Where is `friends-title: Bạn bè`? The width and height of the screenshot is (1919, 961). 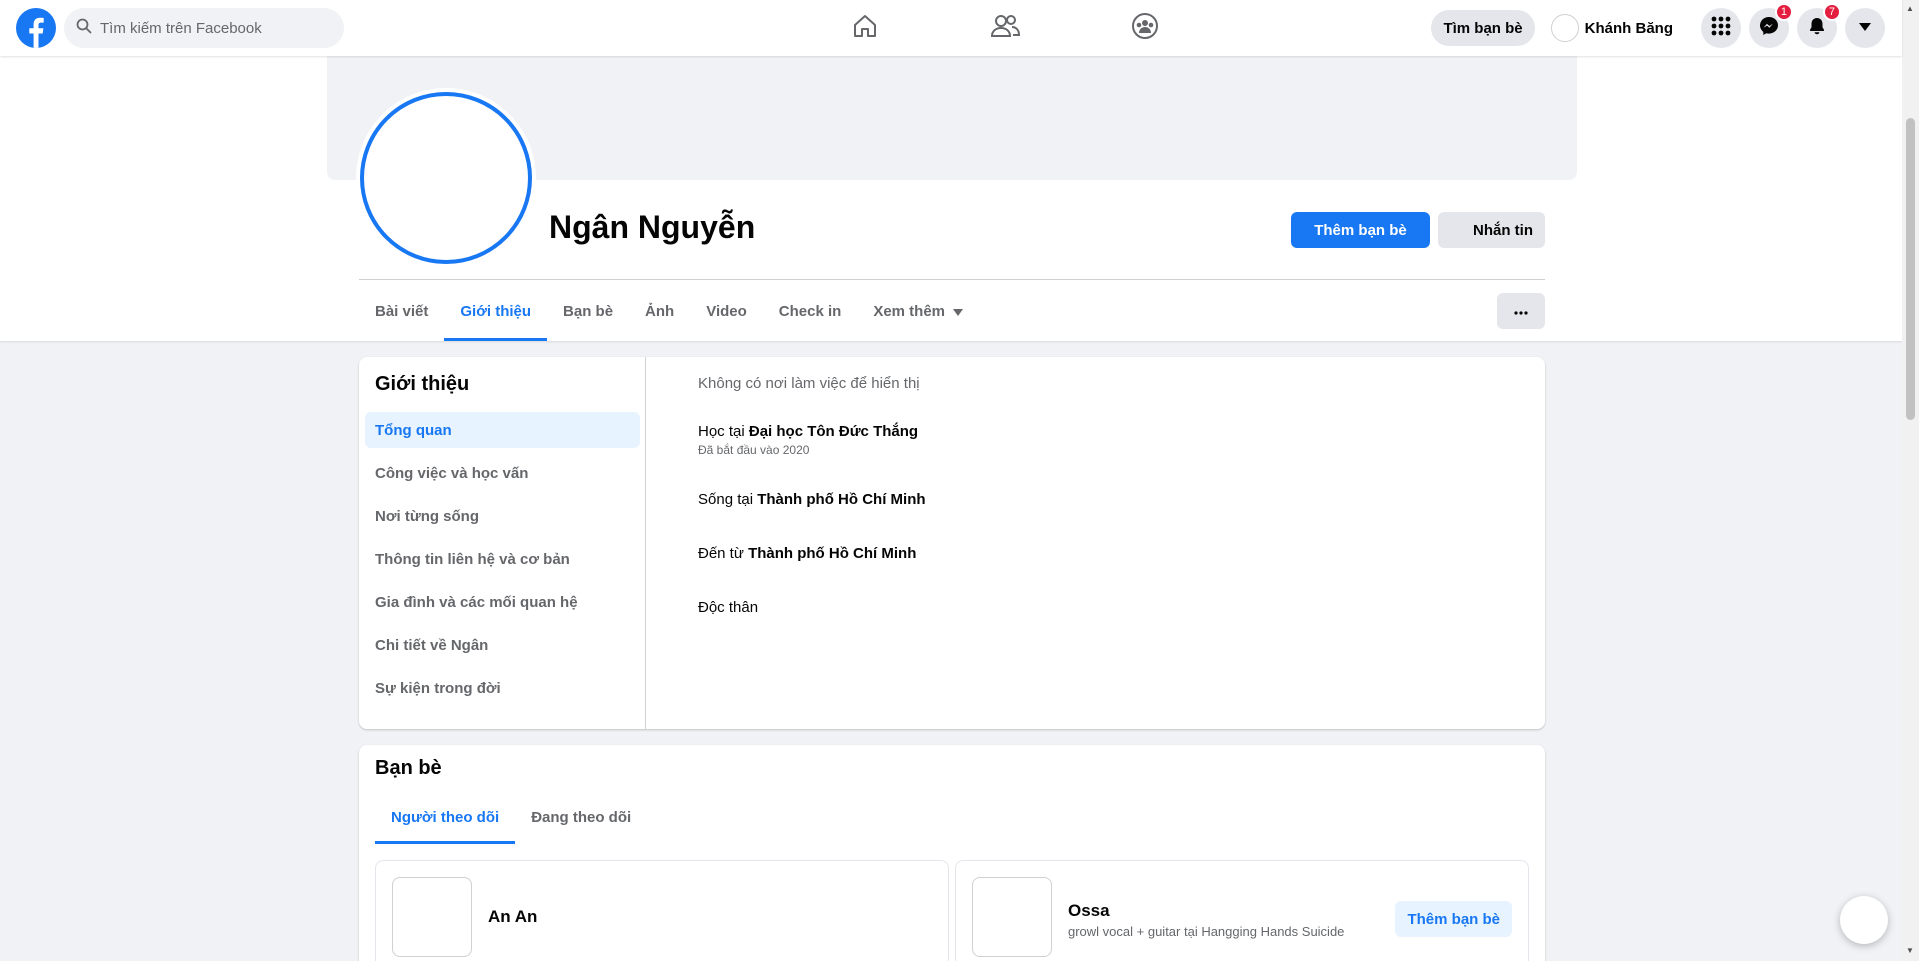
friends-title: Bạn bè is located at coordinates (408, 768).